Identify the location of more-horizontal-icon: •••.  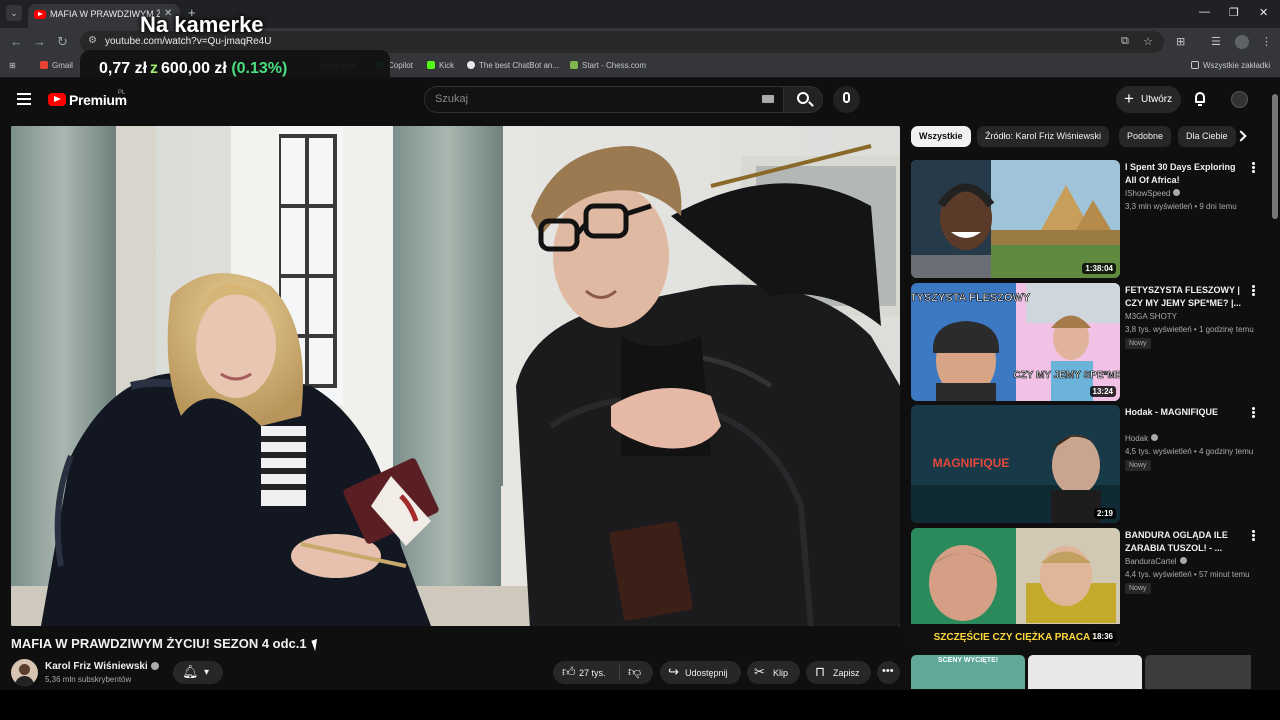
(888, 671).